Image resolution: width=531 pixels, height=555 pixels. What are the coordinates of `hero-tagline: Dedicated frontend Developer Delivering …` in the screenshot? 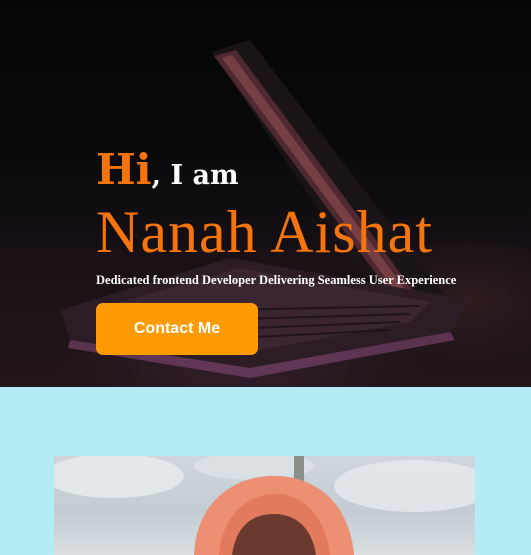 It's located at (276, 280).